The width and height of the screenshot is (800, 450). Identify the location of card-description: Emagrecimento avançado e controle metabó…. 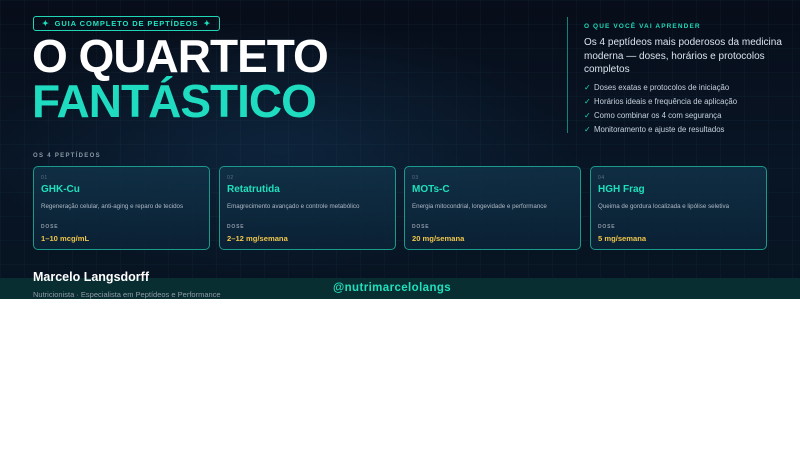
(293, 206).